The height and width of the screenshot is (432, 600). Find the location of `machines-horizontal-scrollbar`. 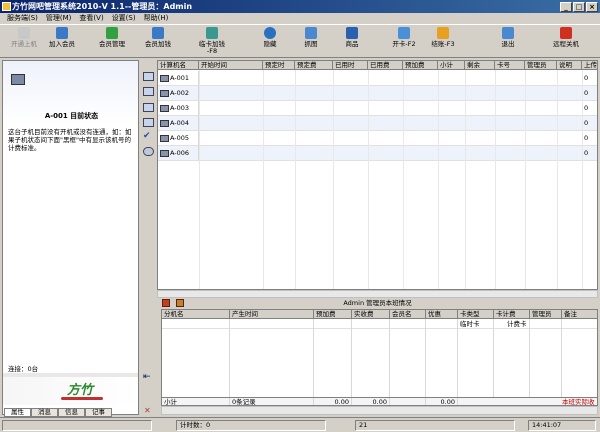

machines-horizontal-scrollbar is located at coordinates (377, 294).